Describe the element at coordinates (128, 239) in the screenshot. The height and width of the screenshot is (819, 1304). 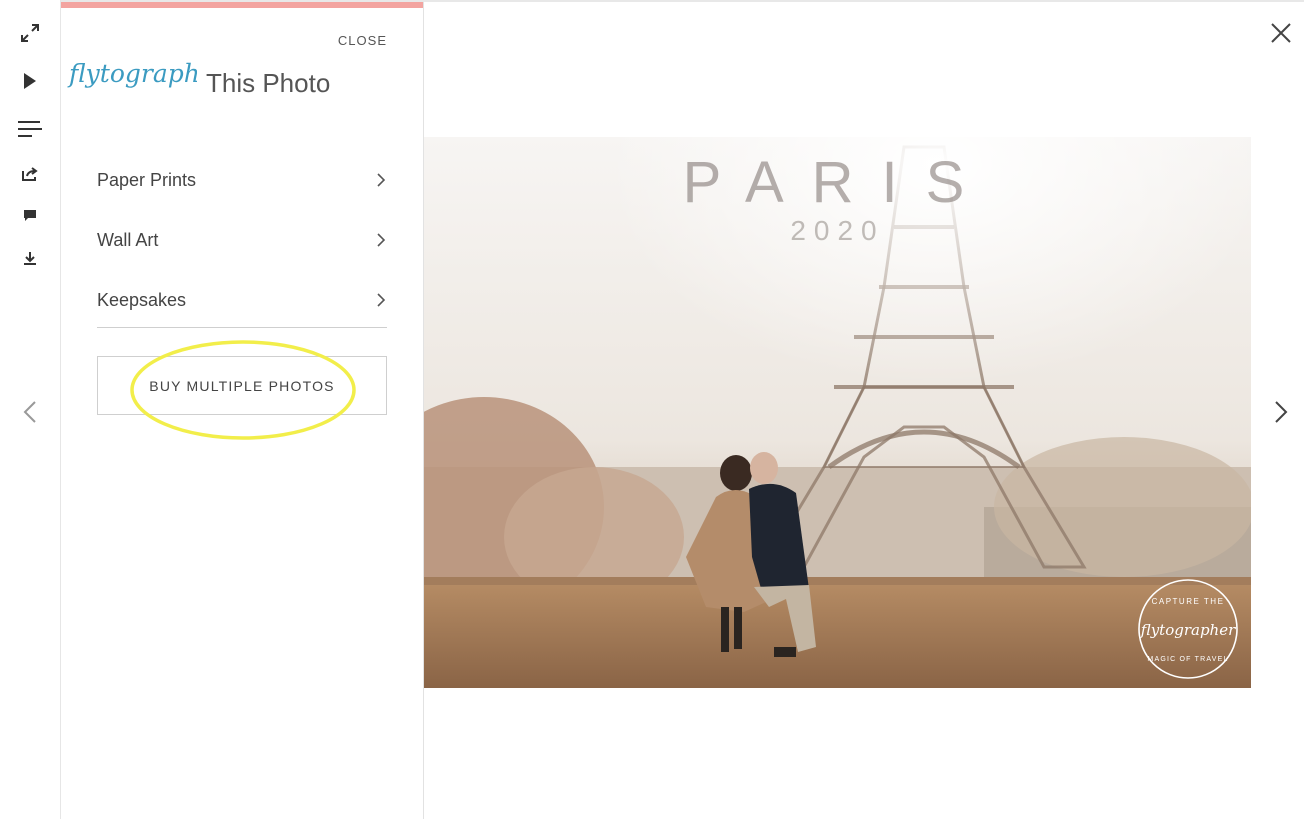
I see `menu-item-label: Wall Art` at that location.